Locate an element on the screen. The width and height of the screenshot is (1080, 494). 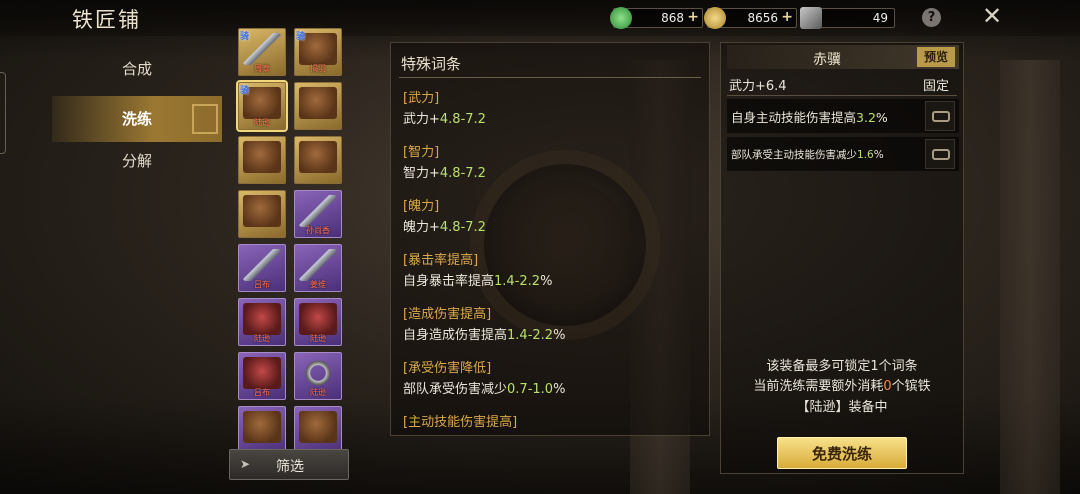
equipment-slot: 骑周泰 is located at coordinates (262, 52).